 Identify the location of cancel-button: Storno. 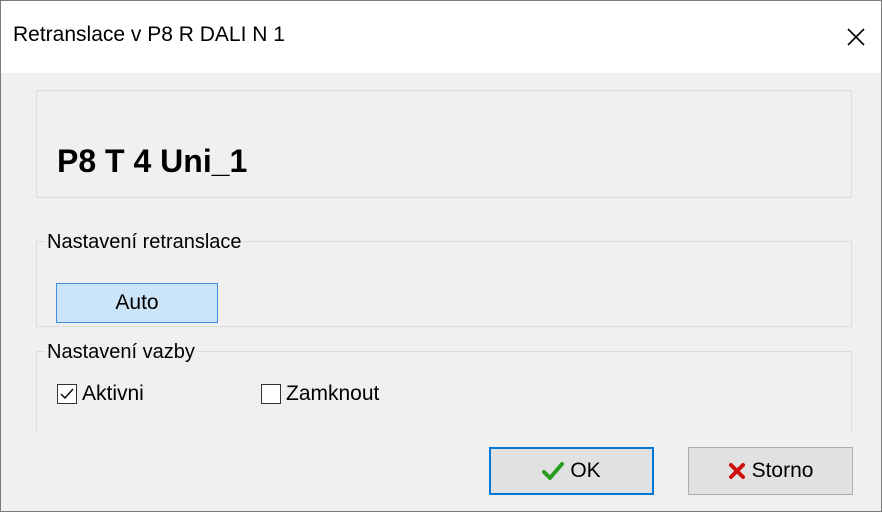
(770, 471).